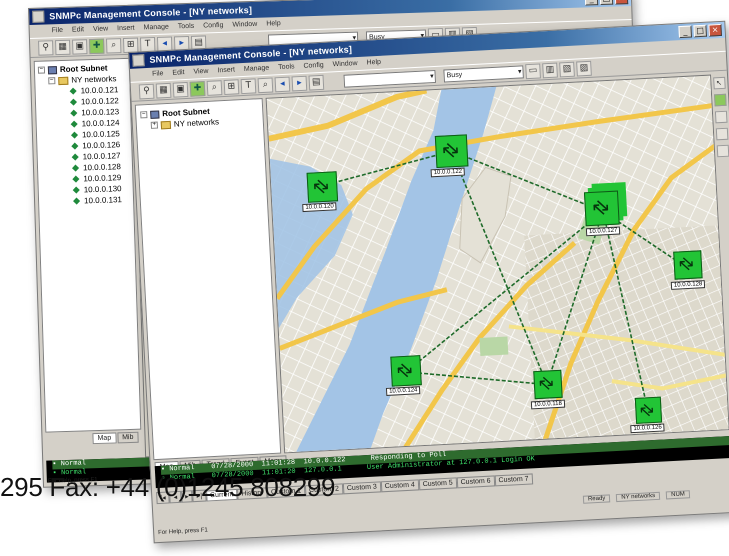  I want to click on tab-map: Map, so click(104, 438).